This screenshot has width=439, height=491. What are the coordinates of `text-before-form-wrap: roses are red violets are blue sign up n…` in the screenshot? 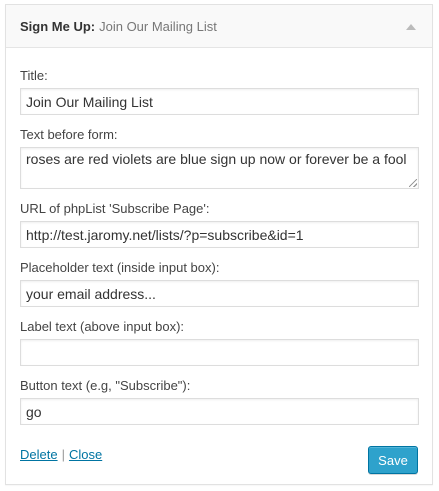 It's located at (219, 168).